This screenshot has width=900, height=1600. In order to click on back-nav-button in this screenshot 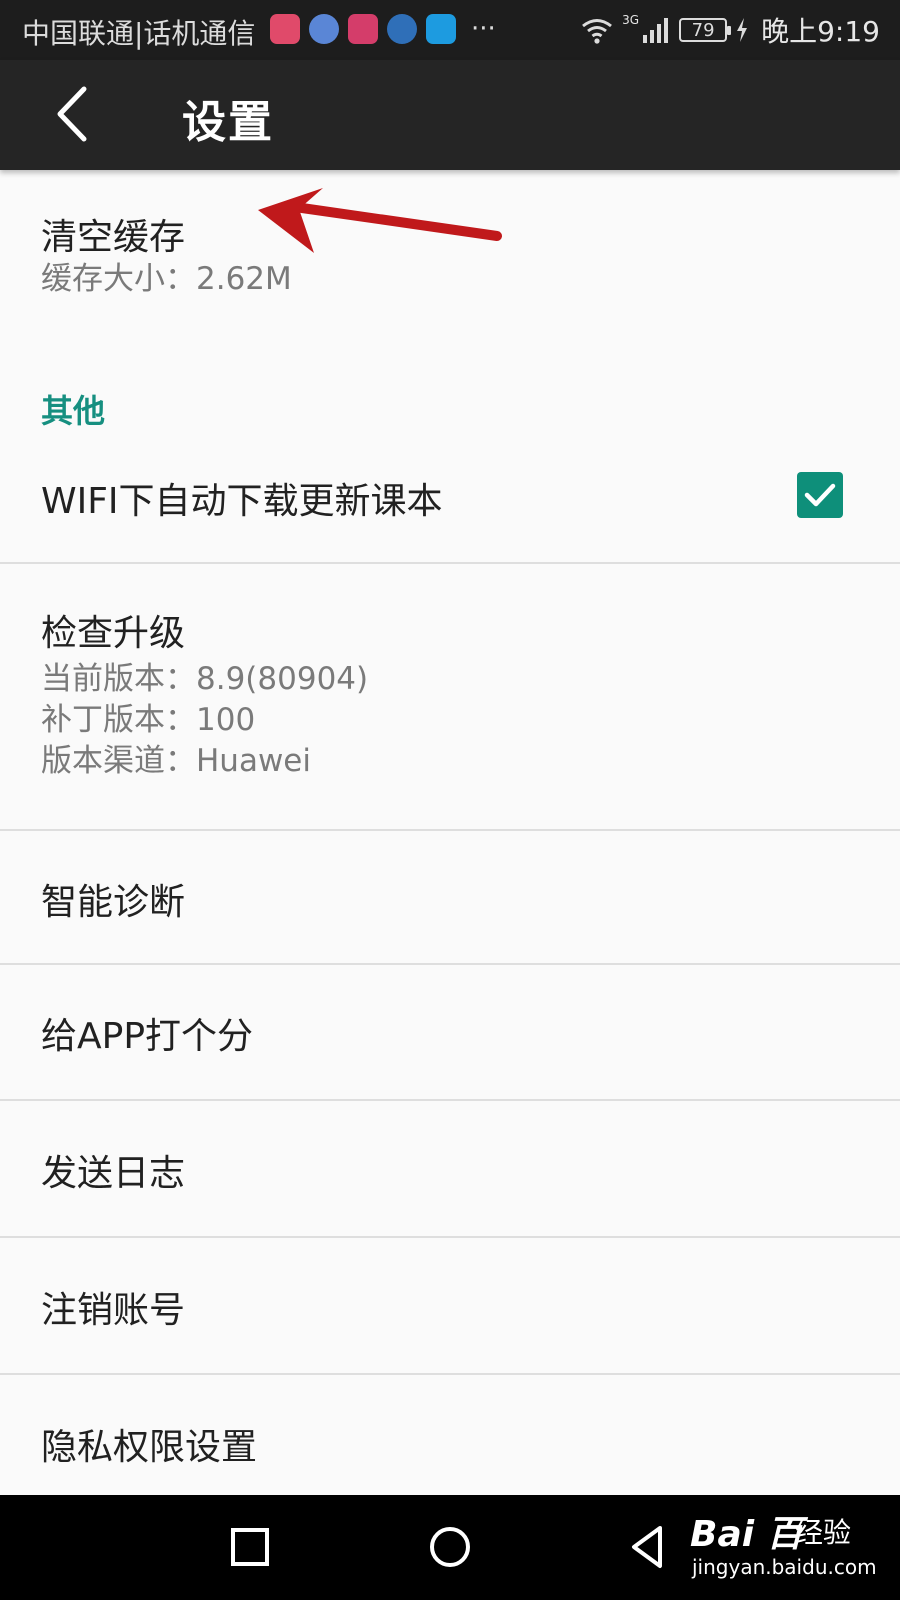, I will do `click(650, 1547)`.